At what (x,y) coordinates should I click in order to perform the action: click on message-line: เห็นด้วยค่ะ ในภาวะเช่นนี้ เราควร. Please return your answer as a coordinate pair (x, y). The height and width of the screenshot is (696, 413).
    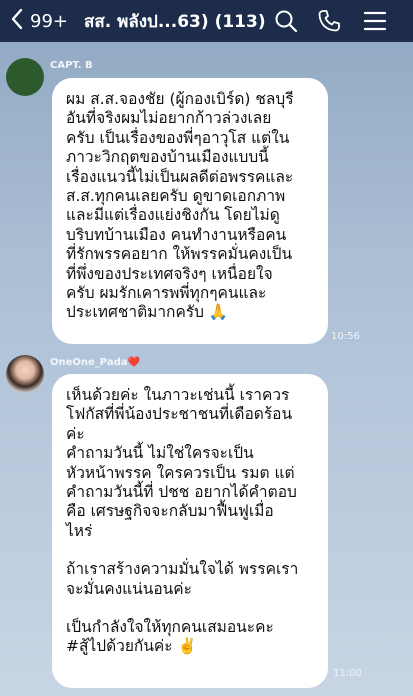
    Looking at the image, I should click on (178, 395).